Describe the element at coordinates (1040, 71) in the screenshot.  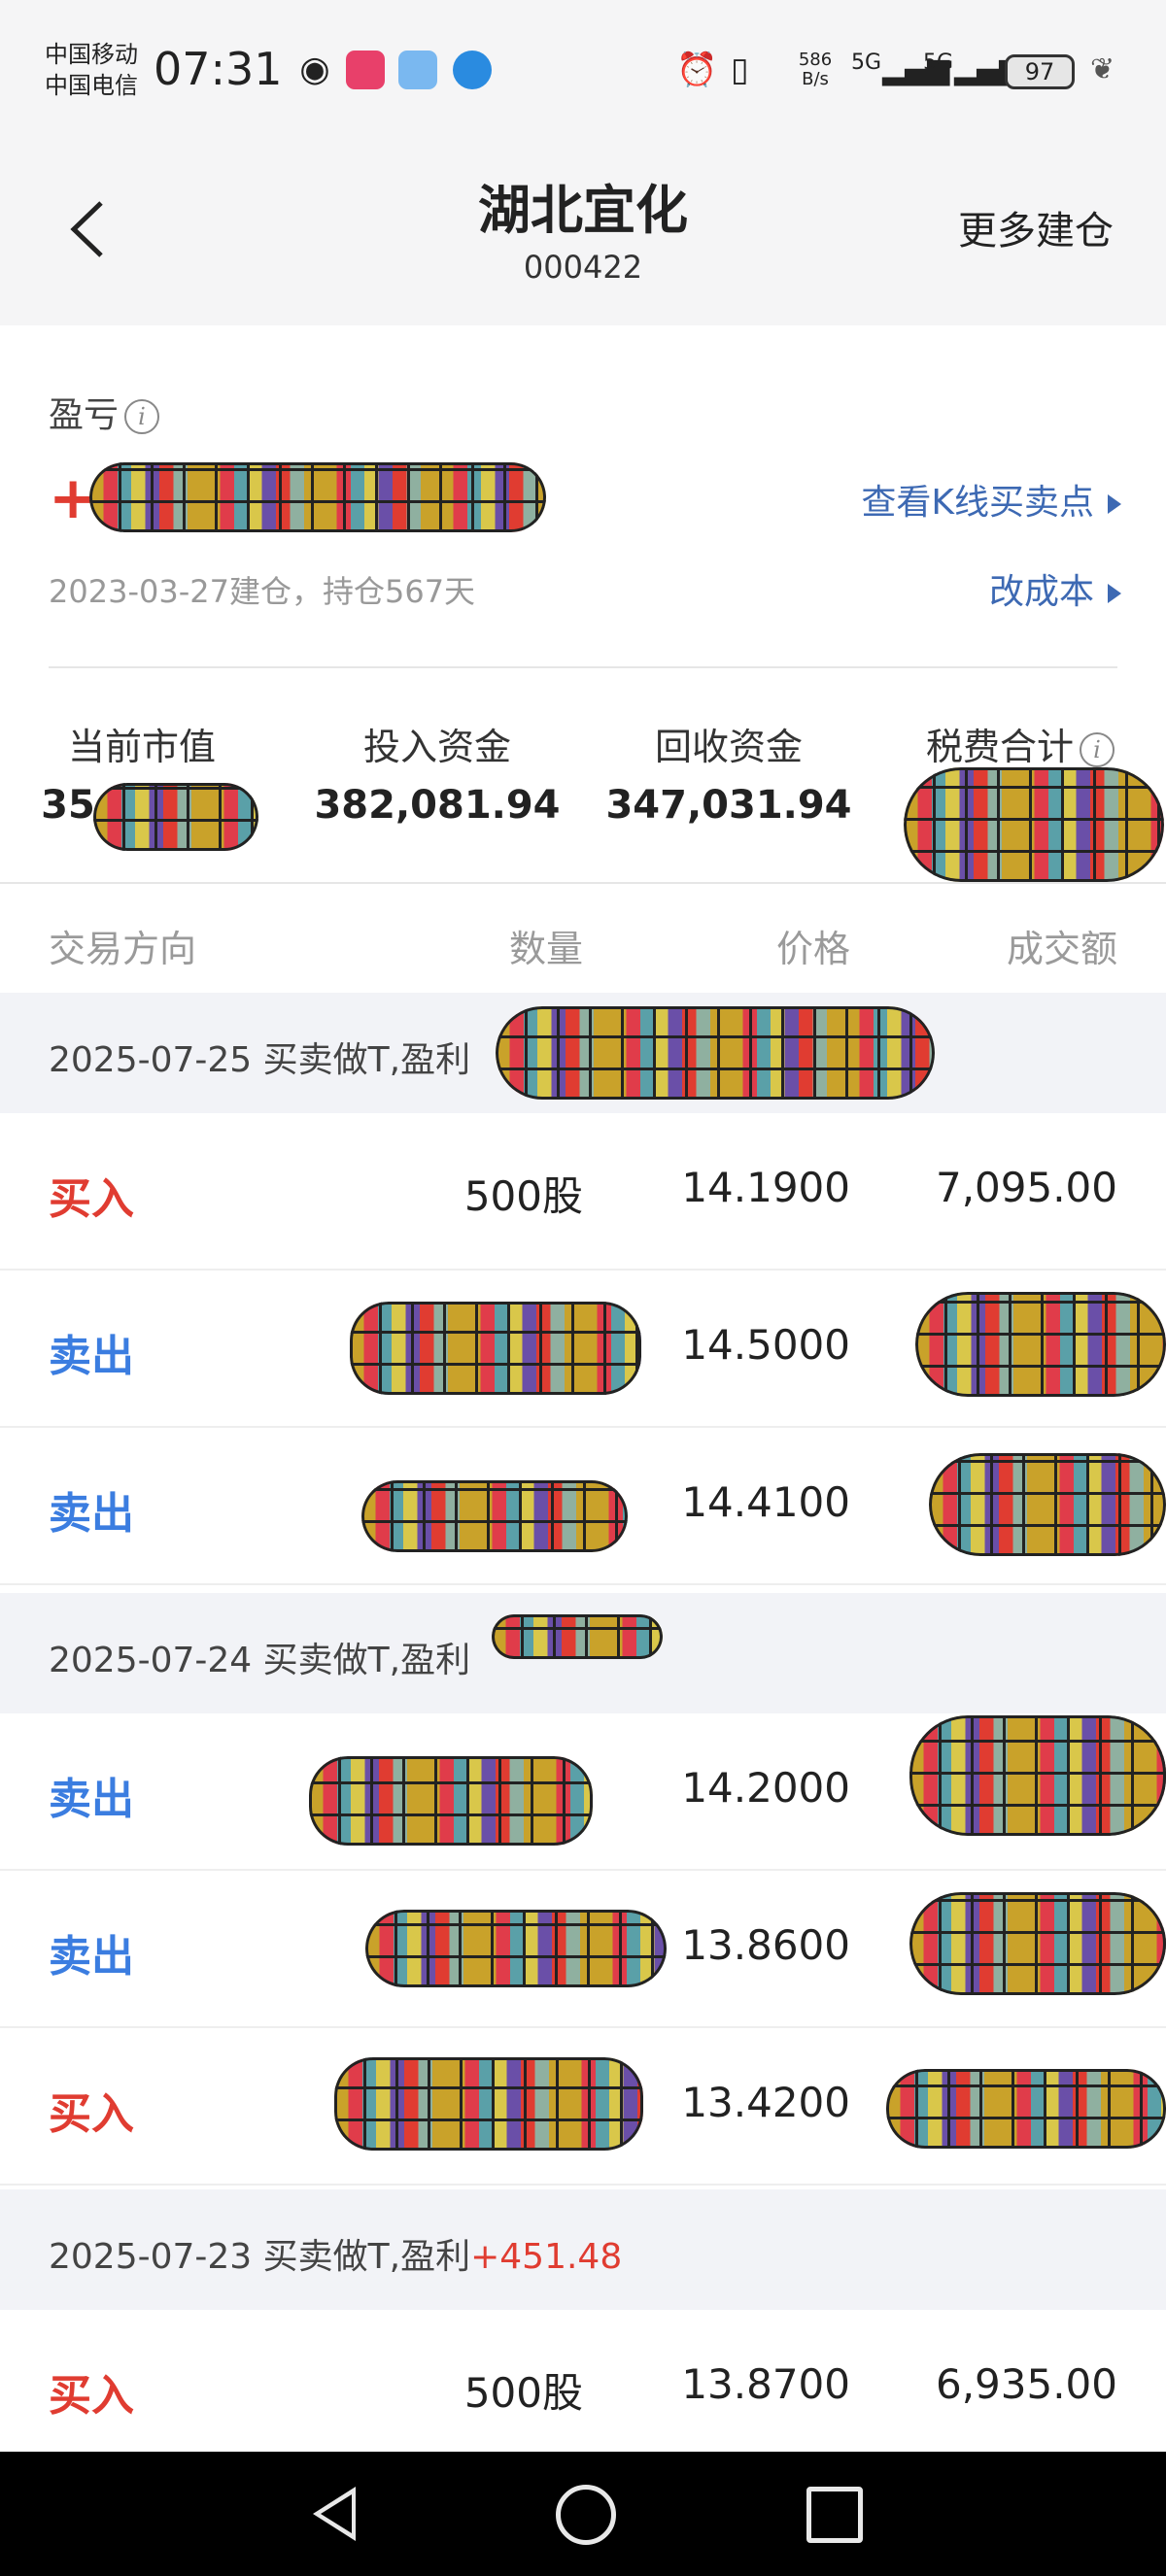
I see `battery-indicator: 97` at that location.